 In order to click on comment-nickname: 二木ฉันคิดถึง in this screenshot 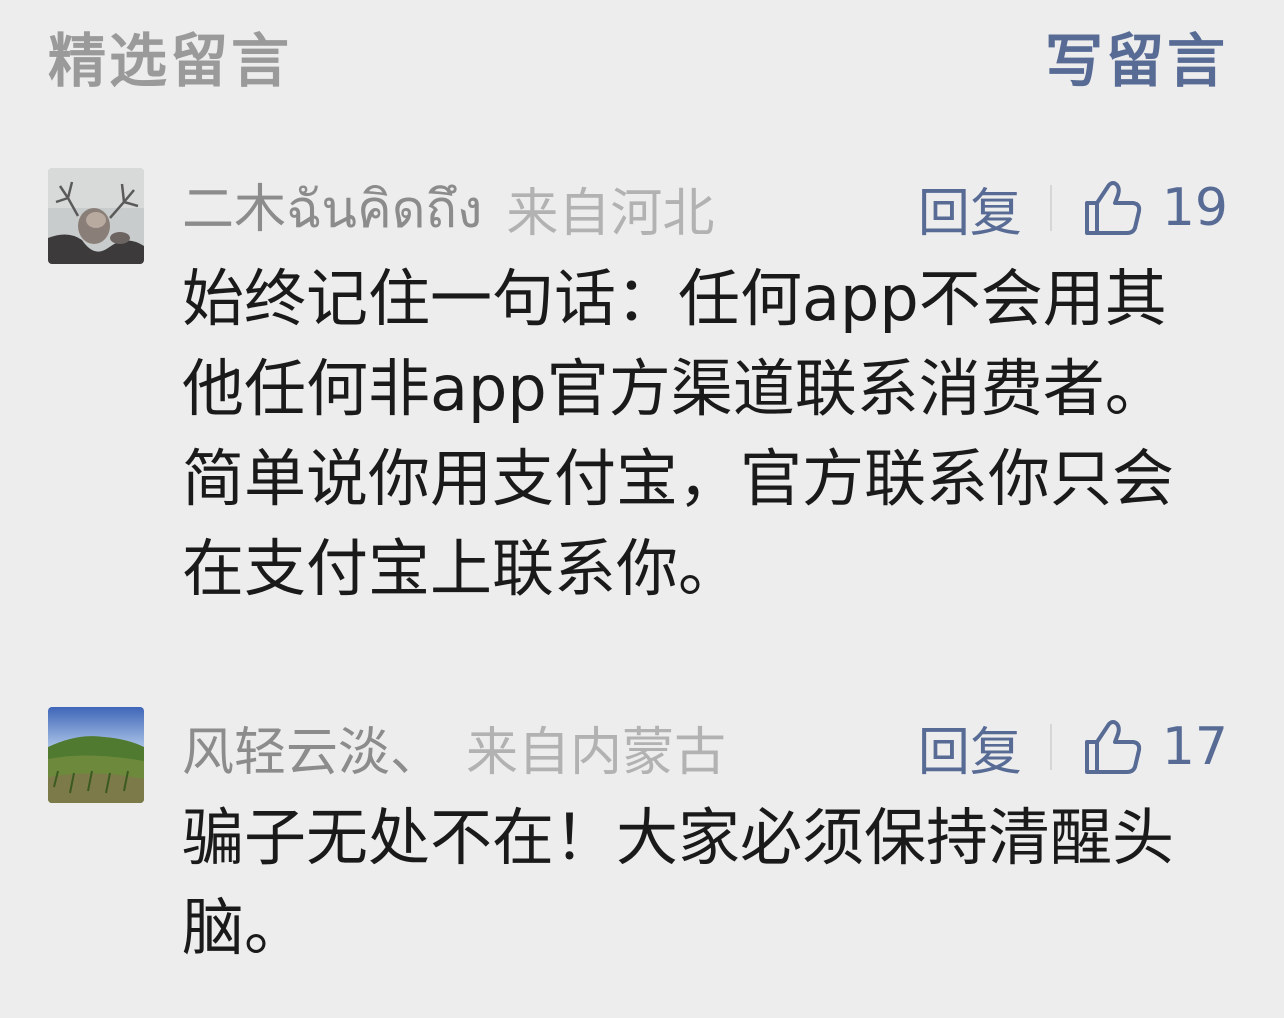, I will do `click(332, 208)`.